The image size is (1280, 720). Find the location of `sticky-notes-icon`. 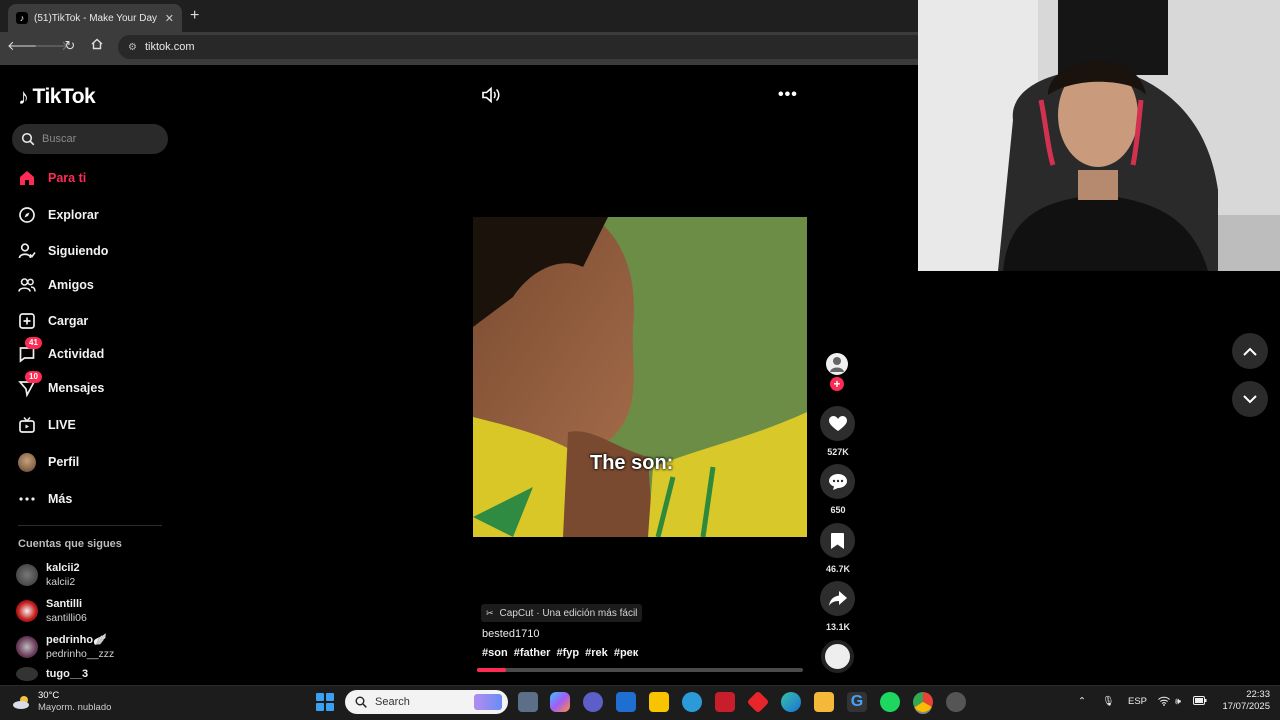

sticky-notes-icon is located at coordinates (659, 702).